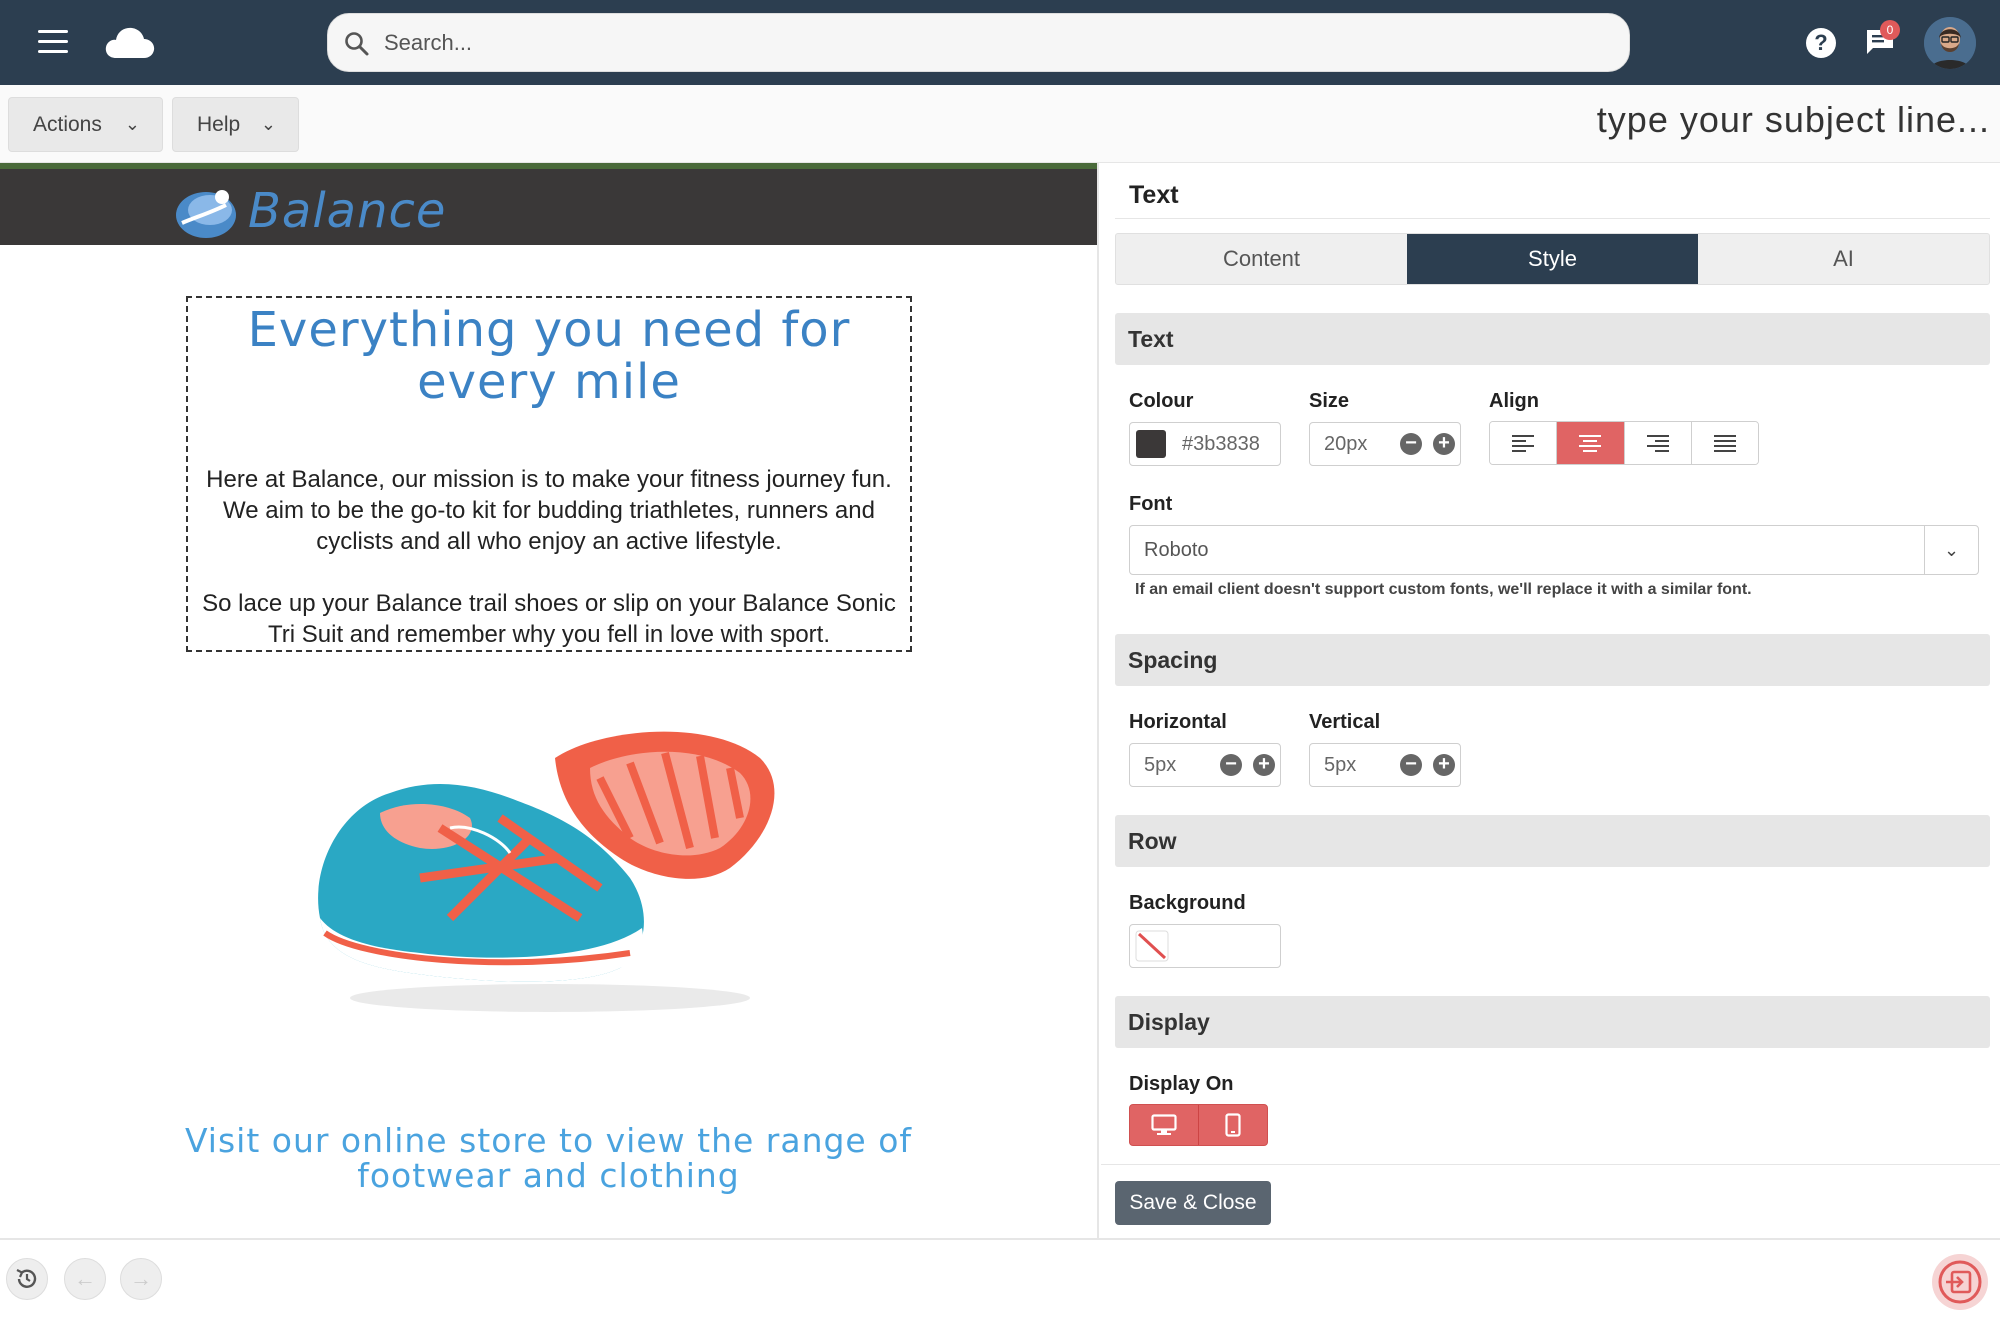 The width and height of the screenshot is (2000, 1318). I want to click on font-label: Font, so click(1151, 504).